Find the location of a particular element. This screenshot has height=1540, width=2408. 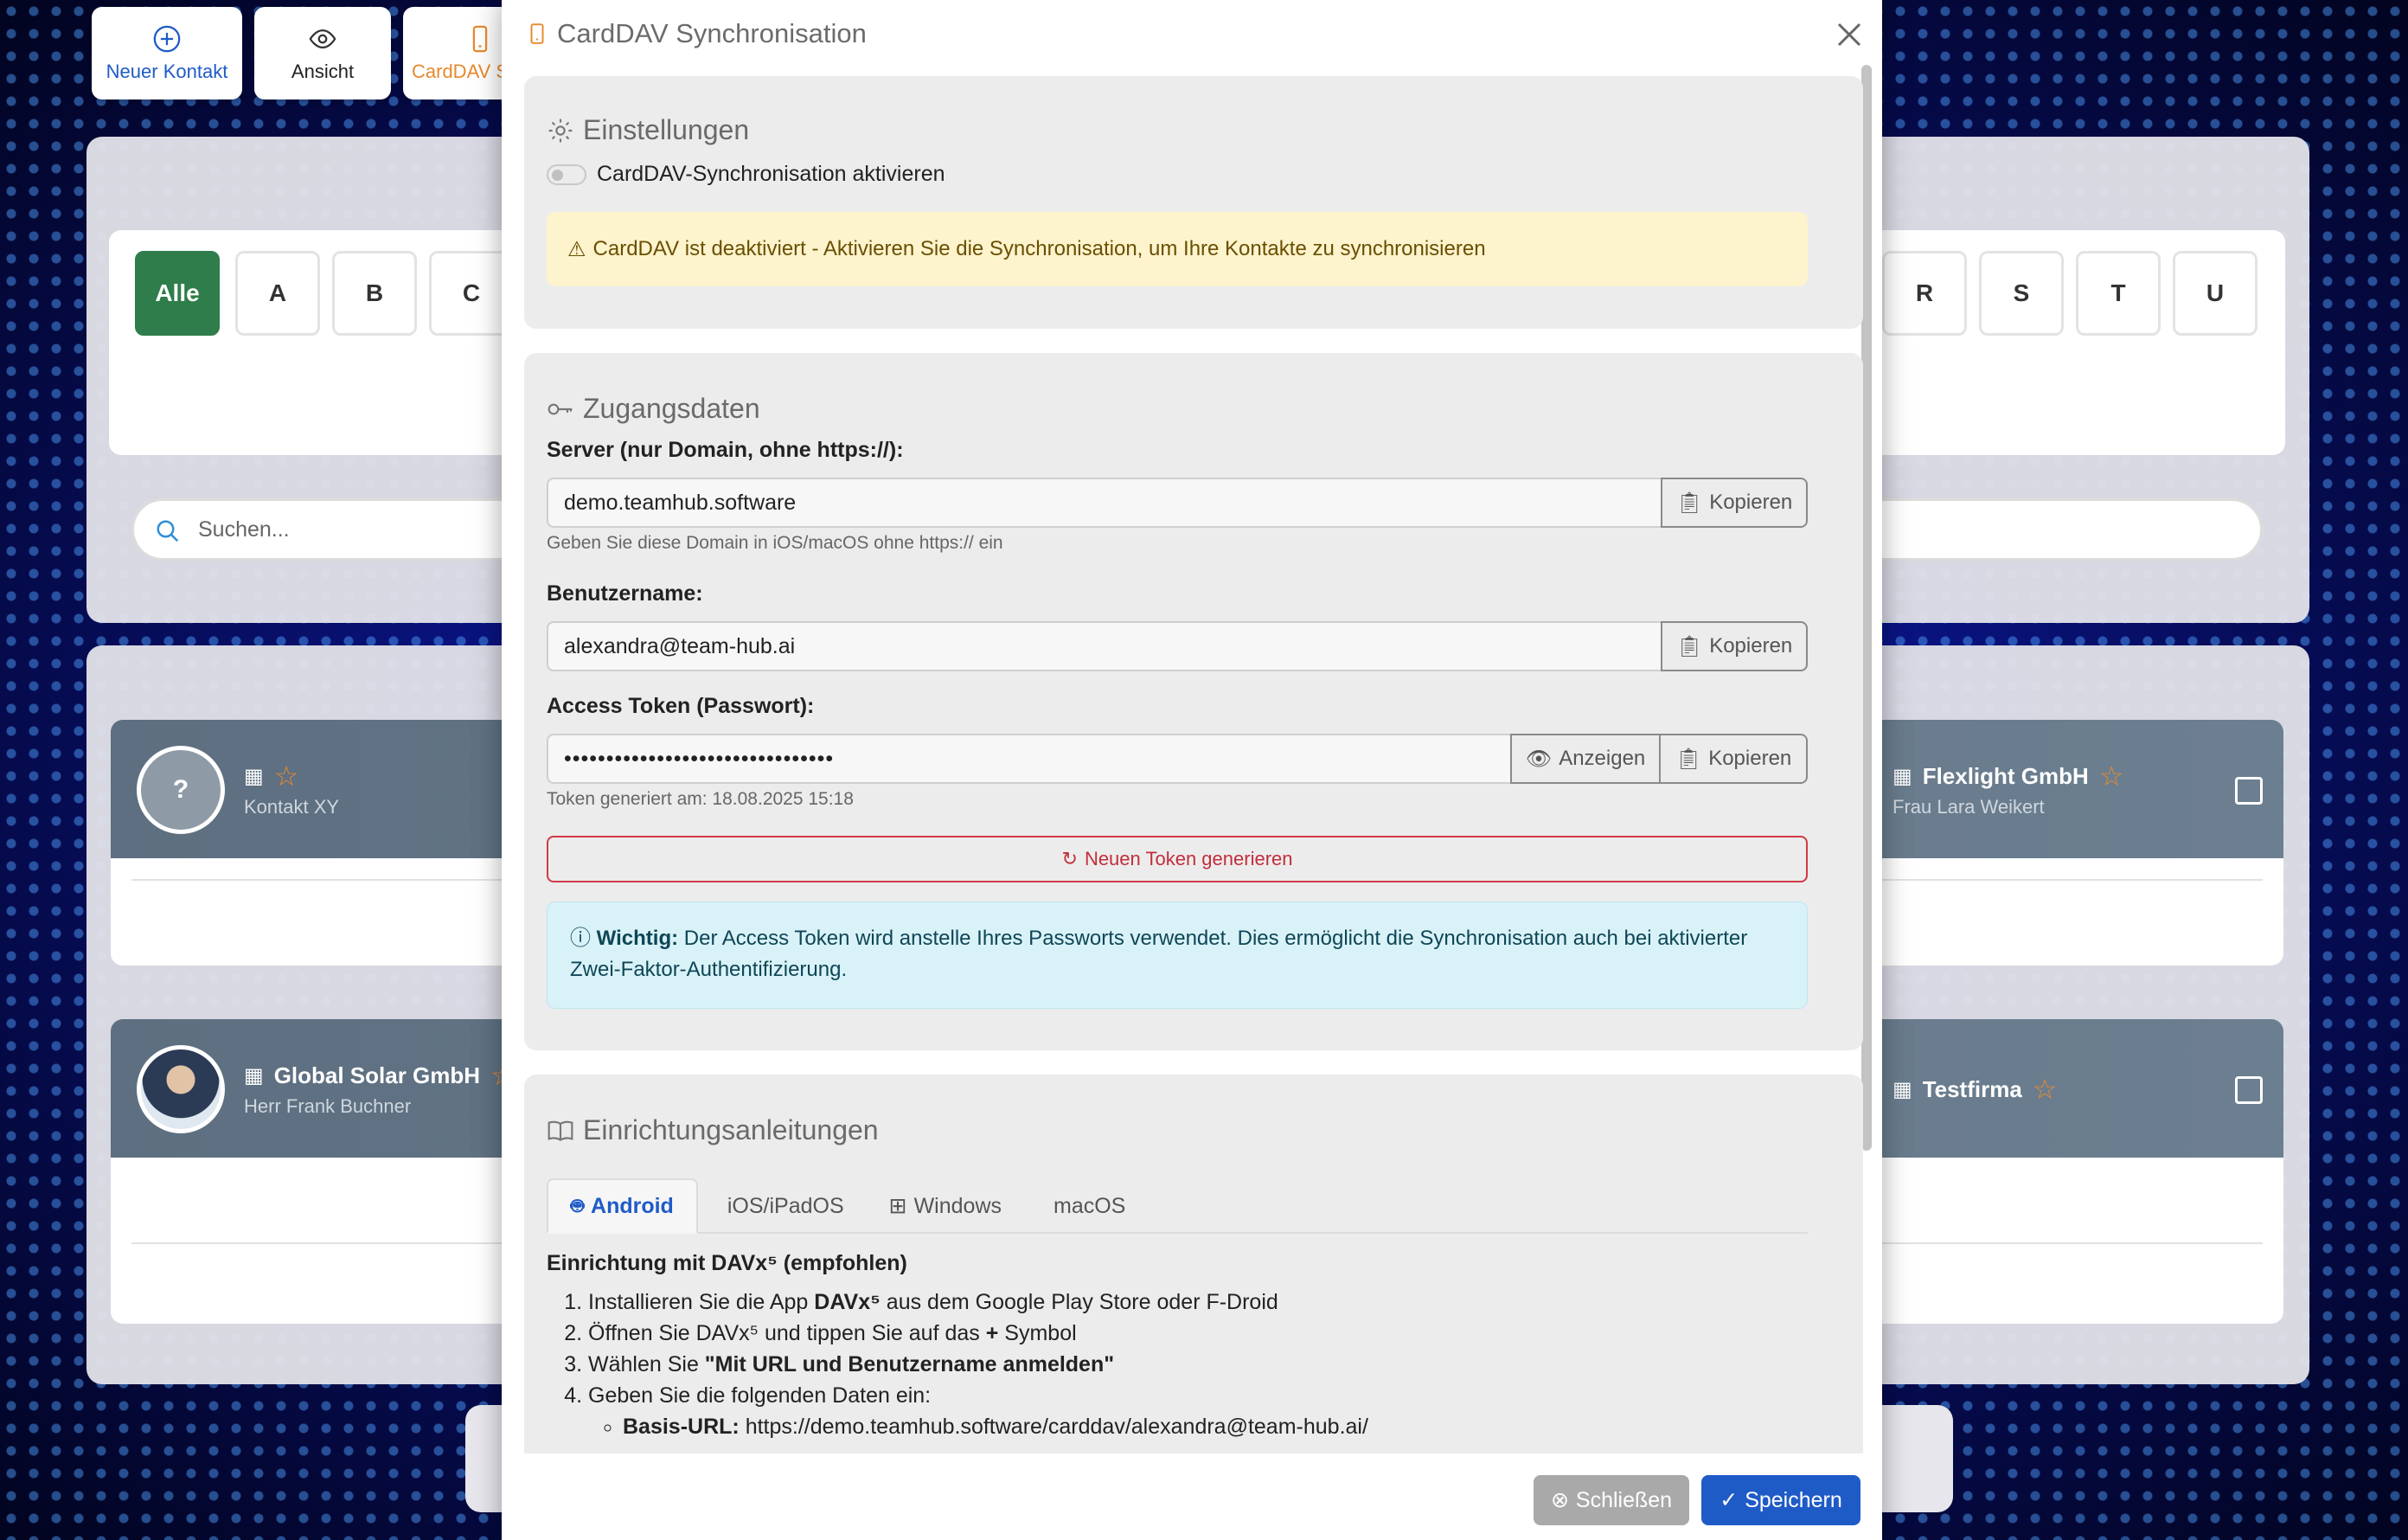

username-input: alexandra@team-hub.ai is located at coordinates (1104, 646).